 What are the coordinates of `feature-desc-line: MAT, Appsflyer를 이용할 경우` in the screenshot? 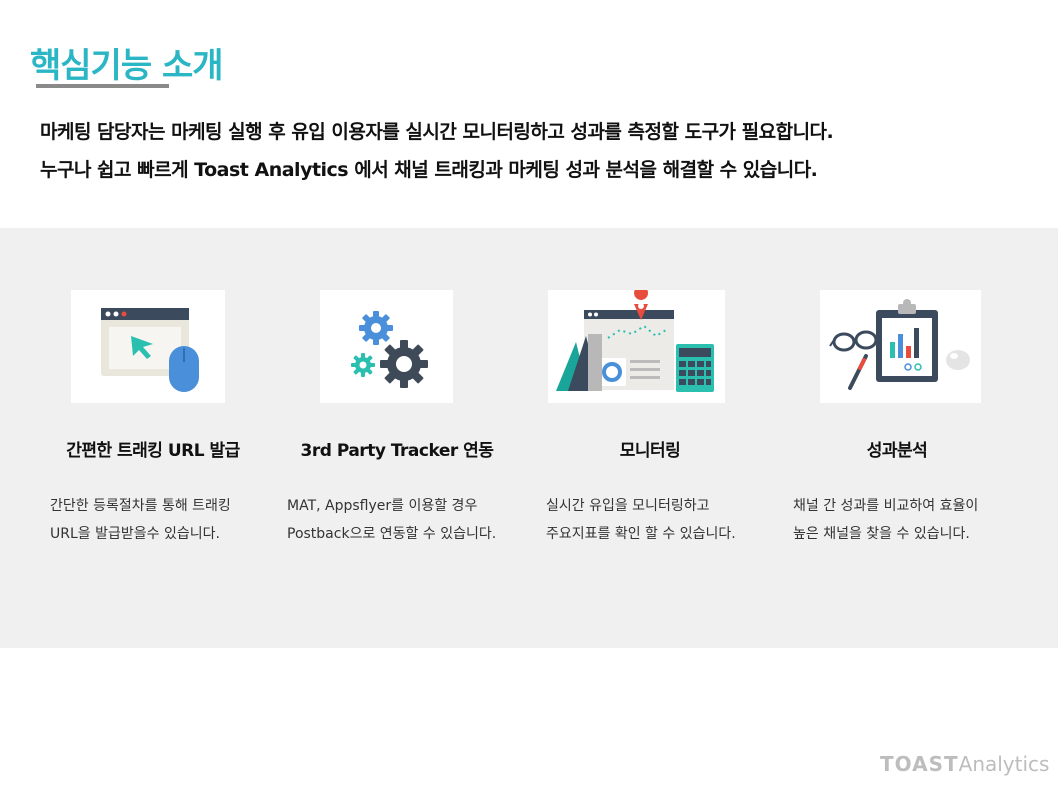 It's located at (382, 506).